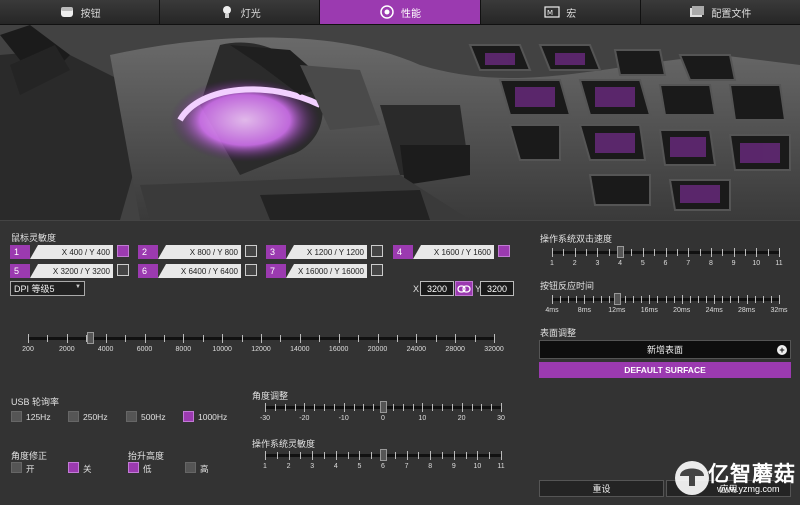 The image size is (800, 505). I want to click on button-response-tick-label: 20ms, so click(682, 310).